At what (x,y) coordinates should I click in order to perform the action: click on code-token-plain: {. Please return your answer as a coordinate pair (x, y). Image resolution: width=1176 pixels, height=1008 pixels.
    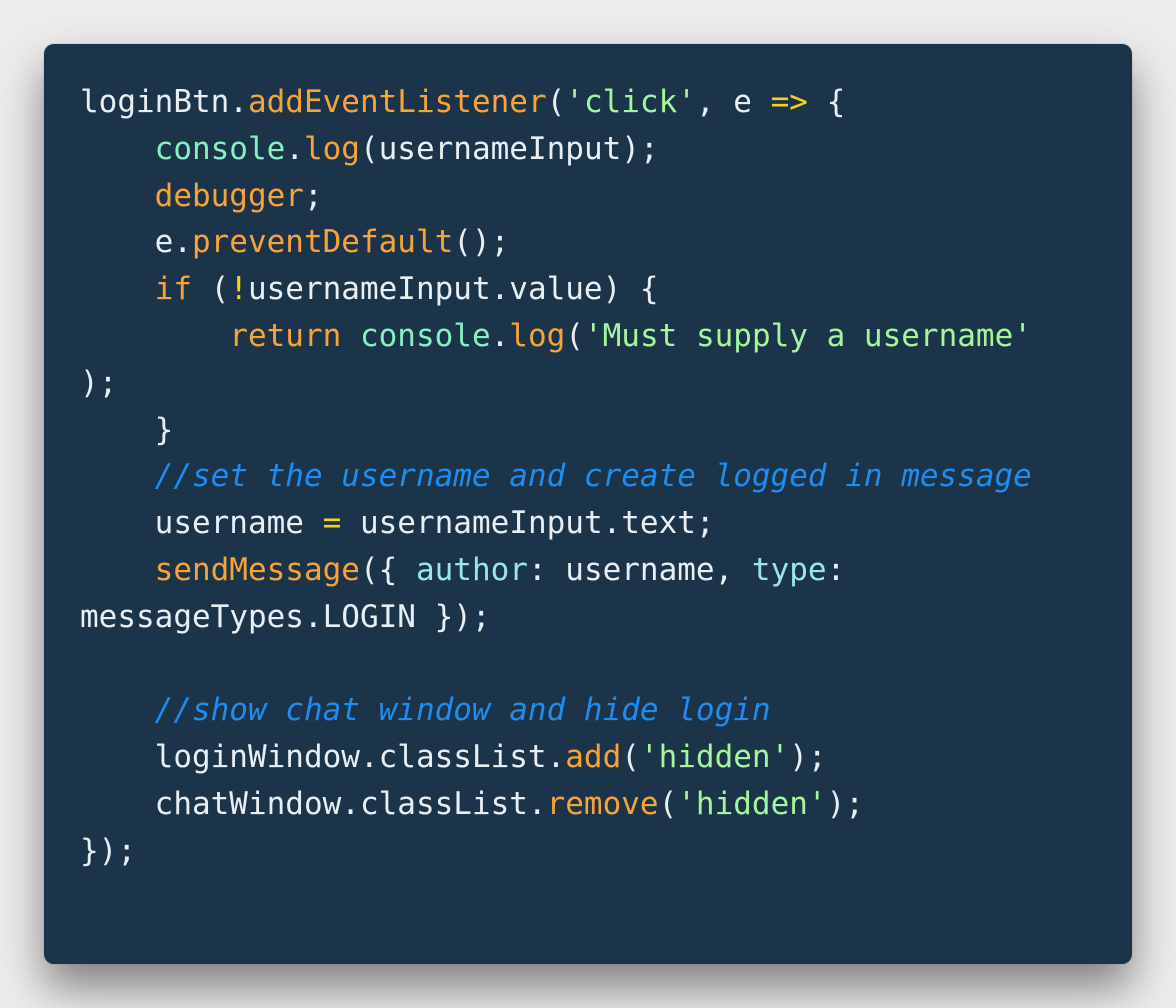
    Looking at the image, I should click on (826, 102).